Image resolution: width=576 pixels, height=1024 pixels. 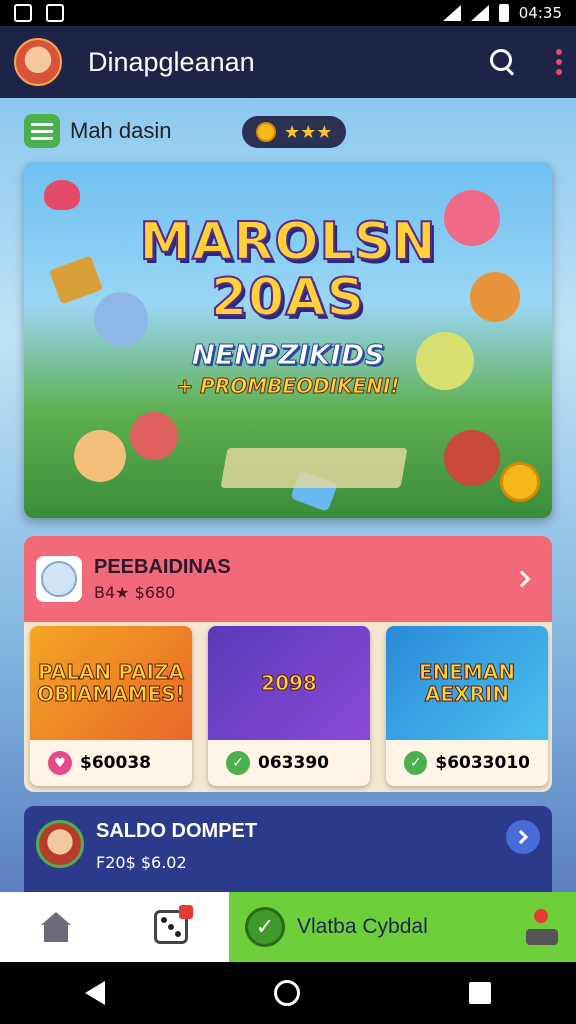 What do you see at coordinates (314, 468) in the screenshot?
I see `game-path` at bounding box center [314, 468].